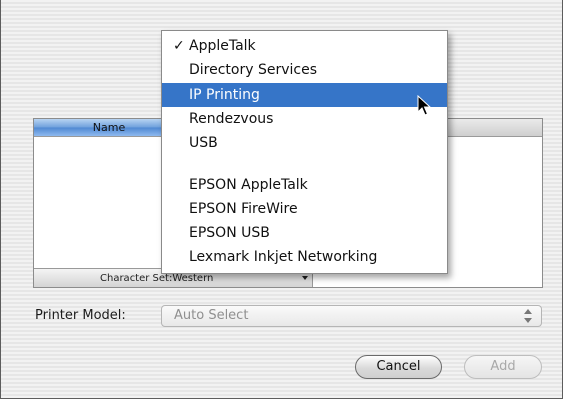 This screenshot has width=563, height=399. Describe the element at coordinates (211, 315) in the screenshot. I see `printer-model-value: Auto Select` at that location.